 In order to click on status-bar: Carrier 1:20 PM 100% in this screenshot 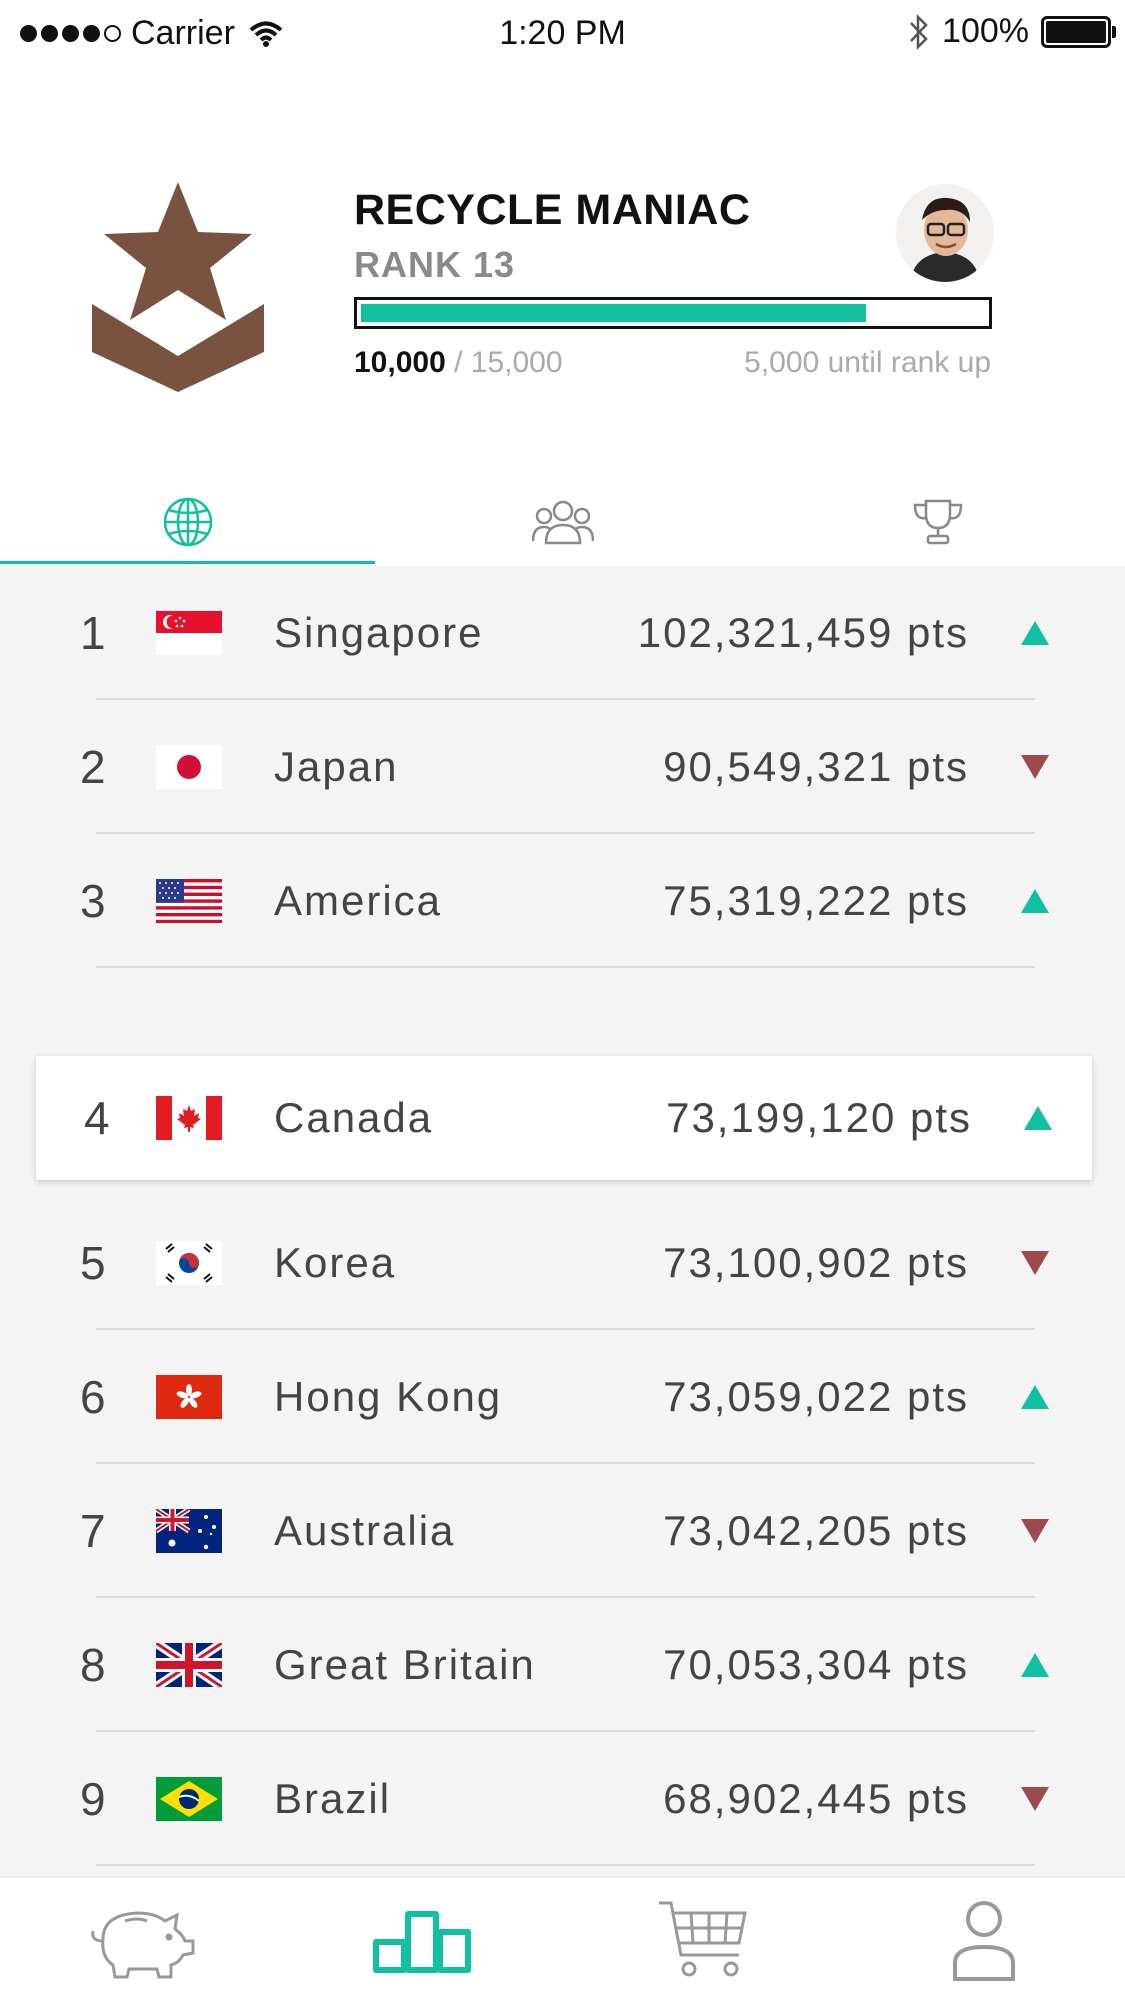, I will do `click(562, 35)`.